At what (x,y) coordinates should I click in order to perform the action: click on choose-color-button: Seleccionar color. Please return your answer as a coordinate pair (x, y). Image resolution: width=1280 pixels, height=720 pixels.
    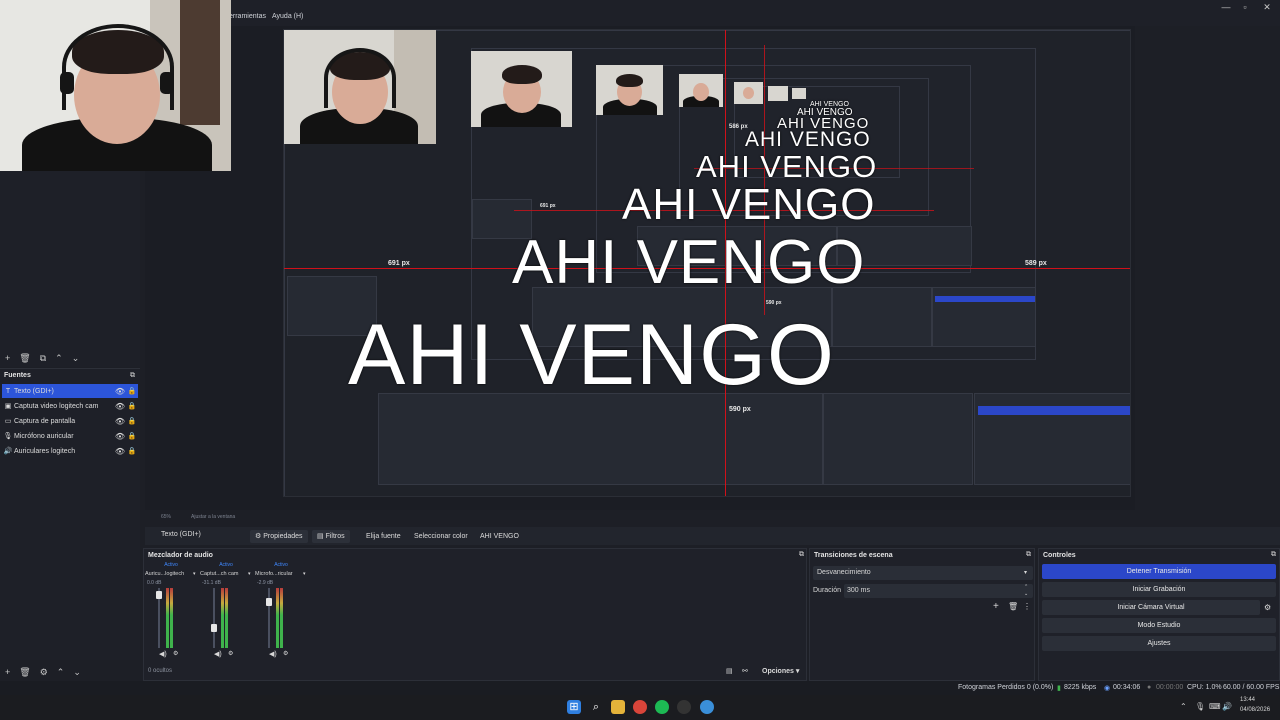
    Looking at the image, I should click on (441, 536).